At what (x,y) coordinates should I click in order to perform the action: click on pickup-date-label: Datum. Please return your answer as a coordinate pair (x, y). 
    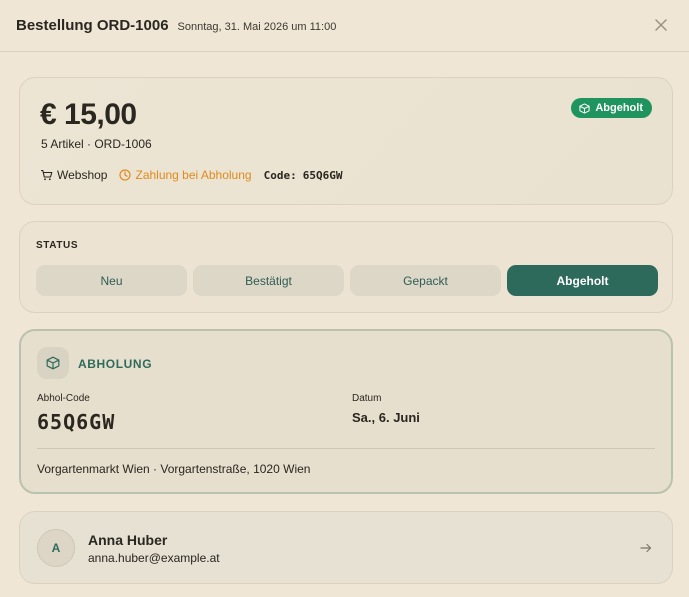
    Looking at the image, I should click on (367, 398).